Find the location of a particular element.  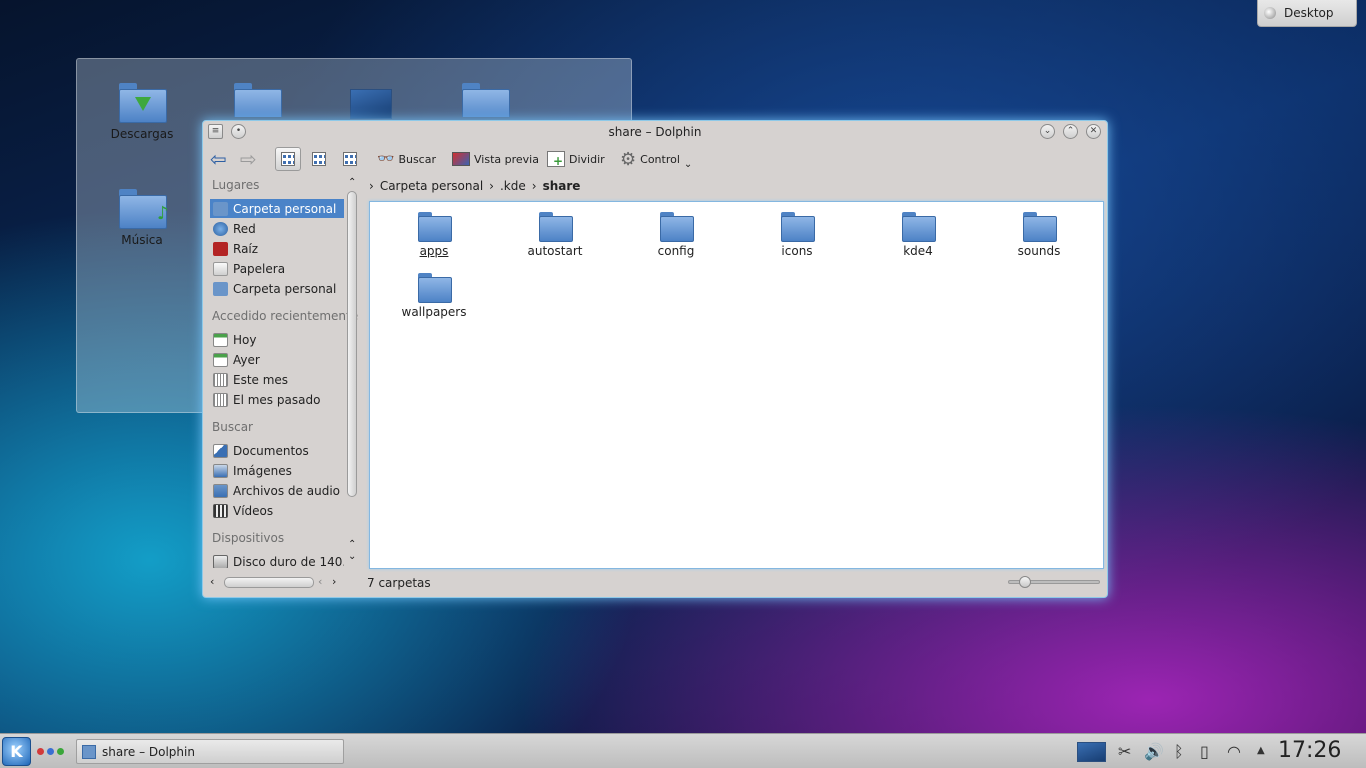

place-home: Carpeta personal is located at coordinates (277, 208).